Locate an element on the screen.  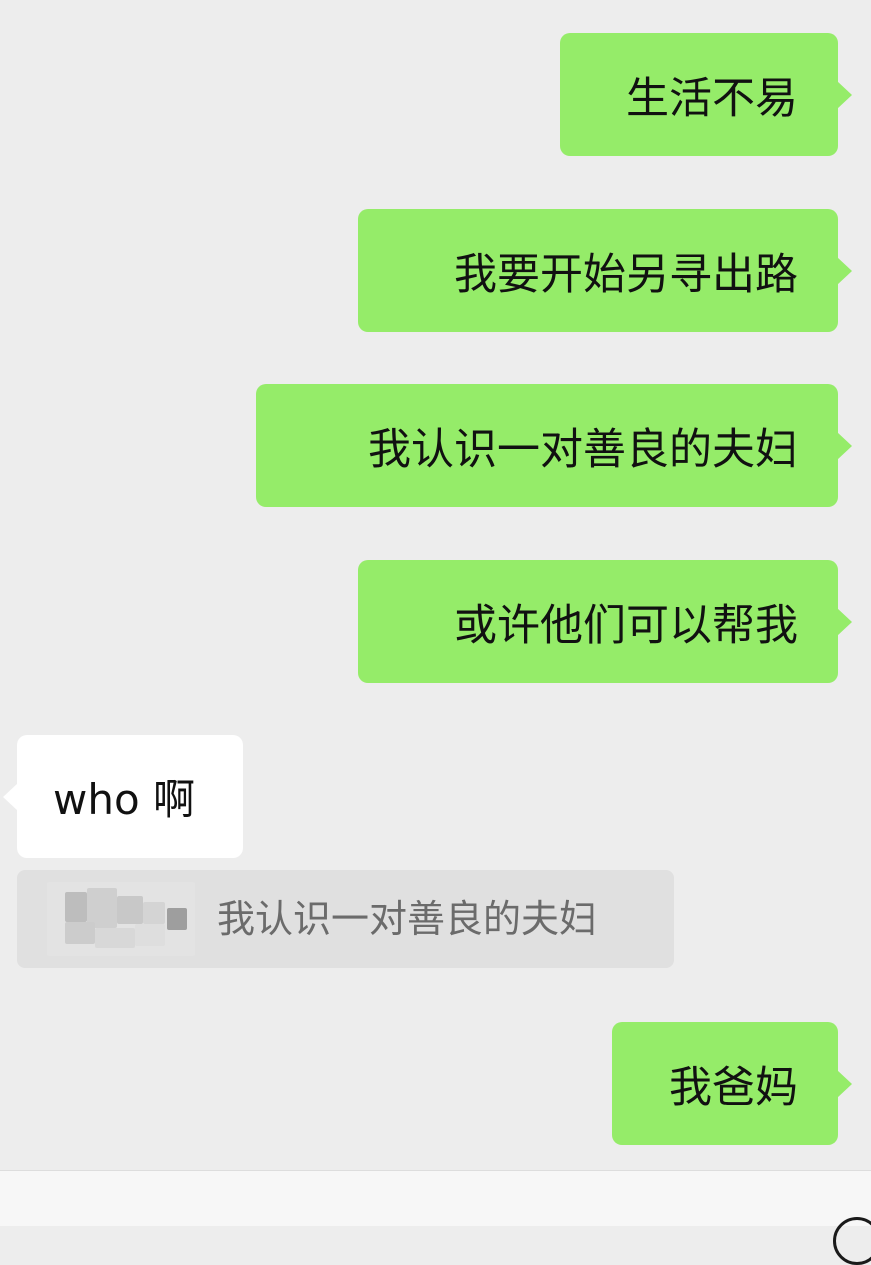
input-bar is located at coordinates (435, 1217).